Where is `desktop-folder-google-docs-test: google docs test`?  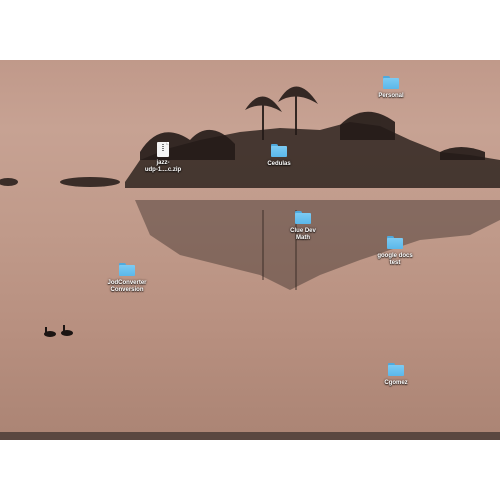 desktop-folder-google-docs-test: google docs test is located at coordinates (395, 251).